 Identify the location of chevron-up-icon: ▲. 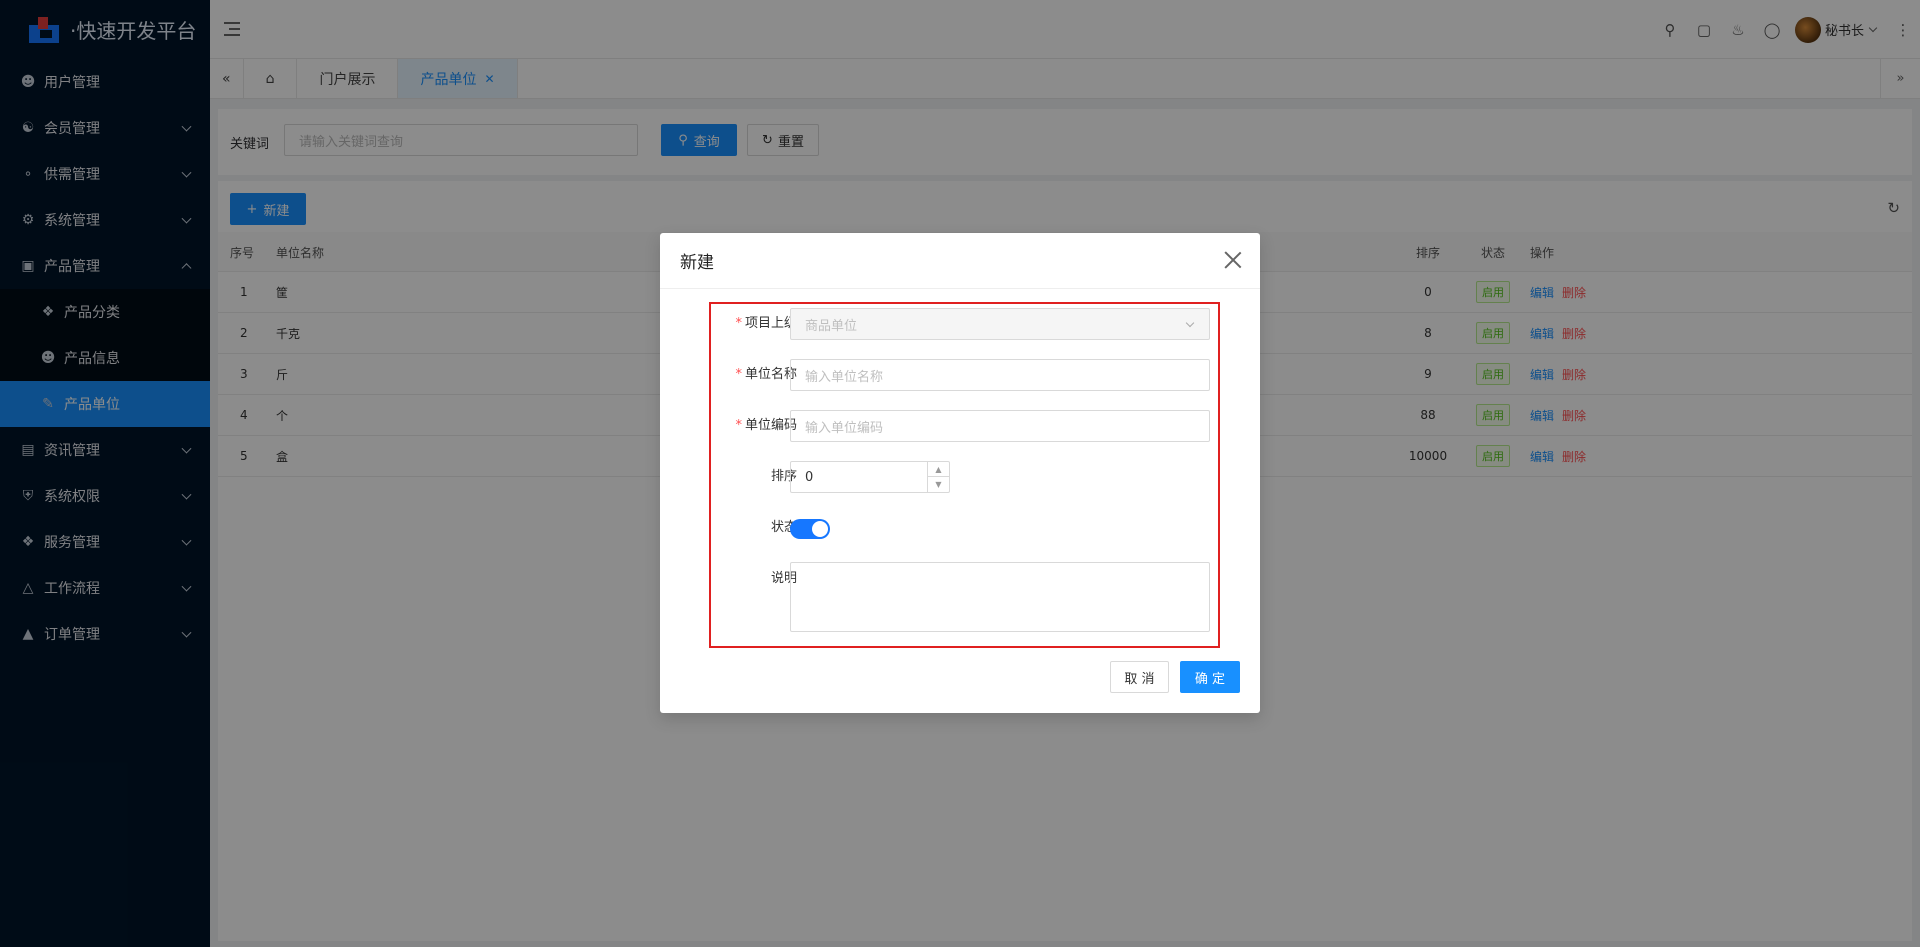
(938, 469).